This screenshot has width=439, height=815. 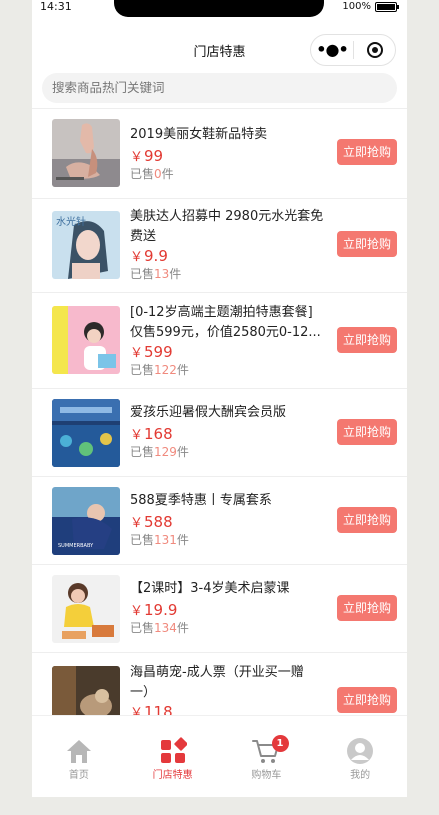 I want to click on product-price: ￥118, so click(x=151, y=709).